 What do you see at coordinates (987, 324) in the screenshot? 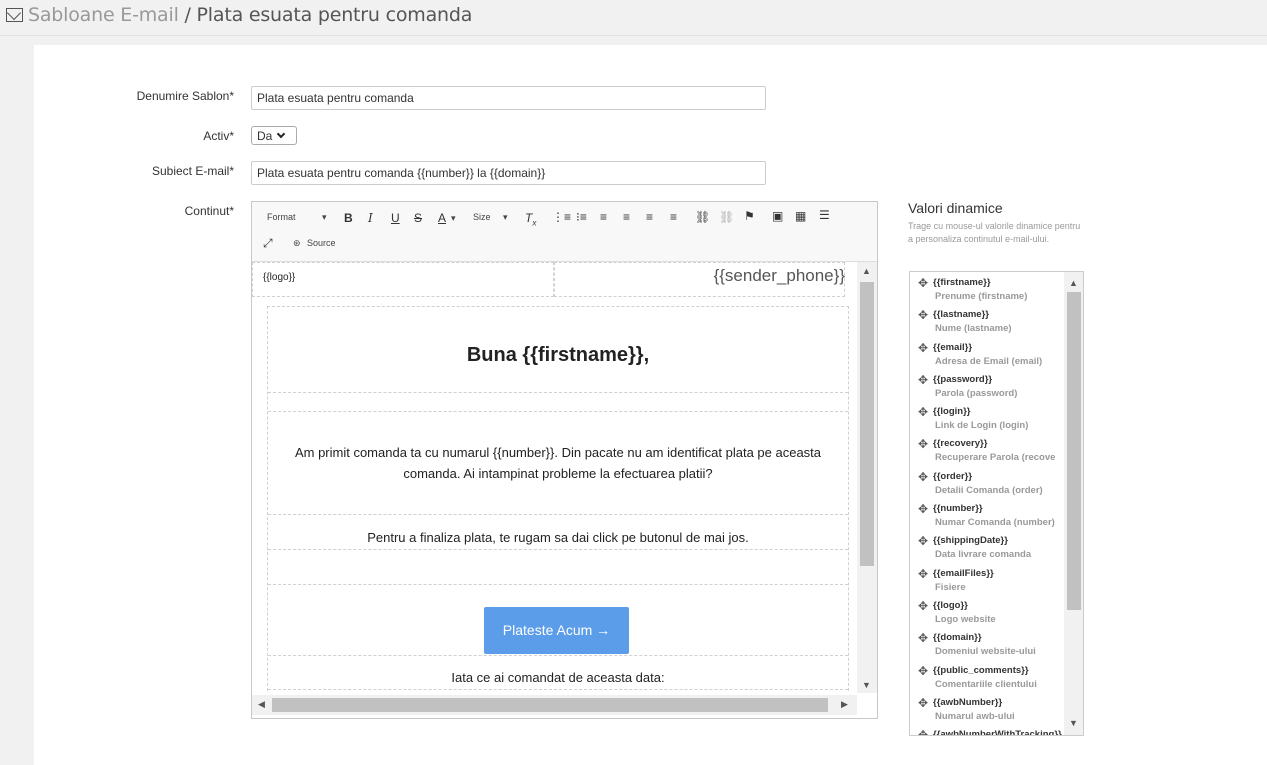
I see `dynamic-value-item: ✥ {{lastname}} Nume (lastname)` at bounding box center [987, 324].